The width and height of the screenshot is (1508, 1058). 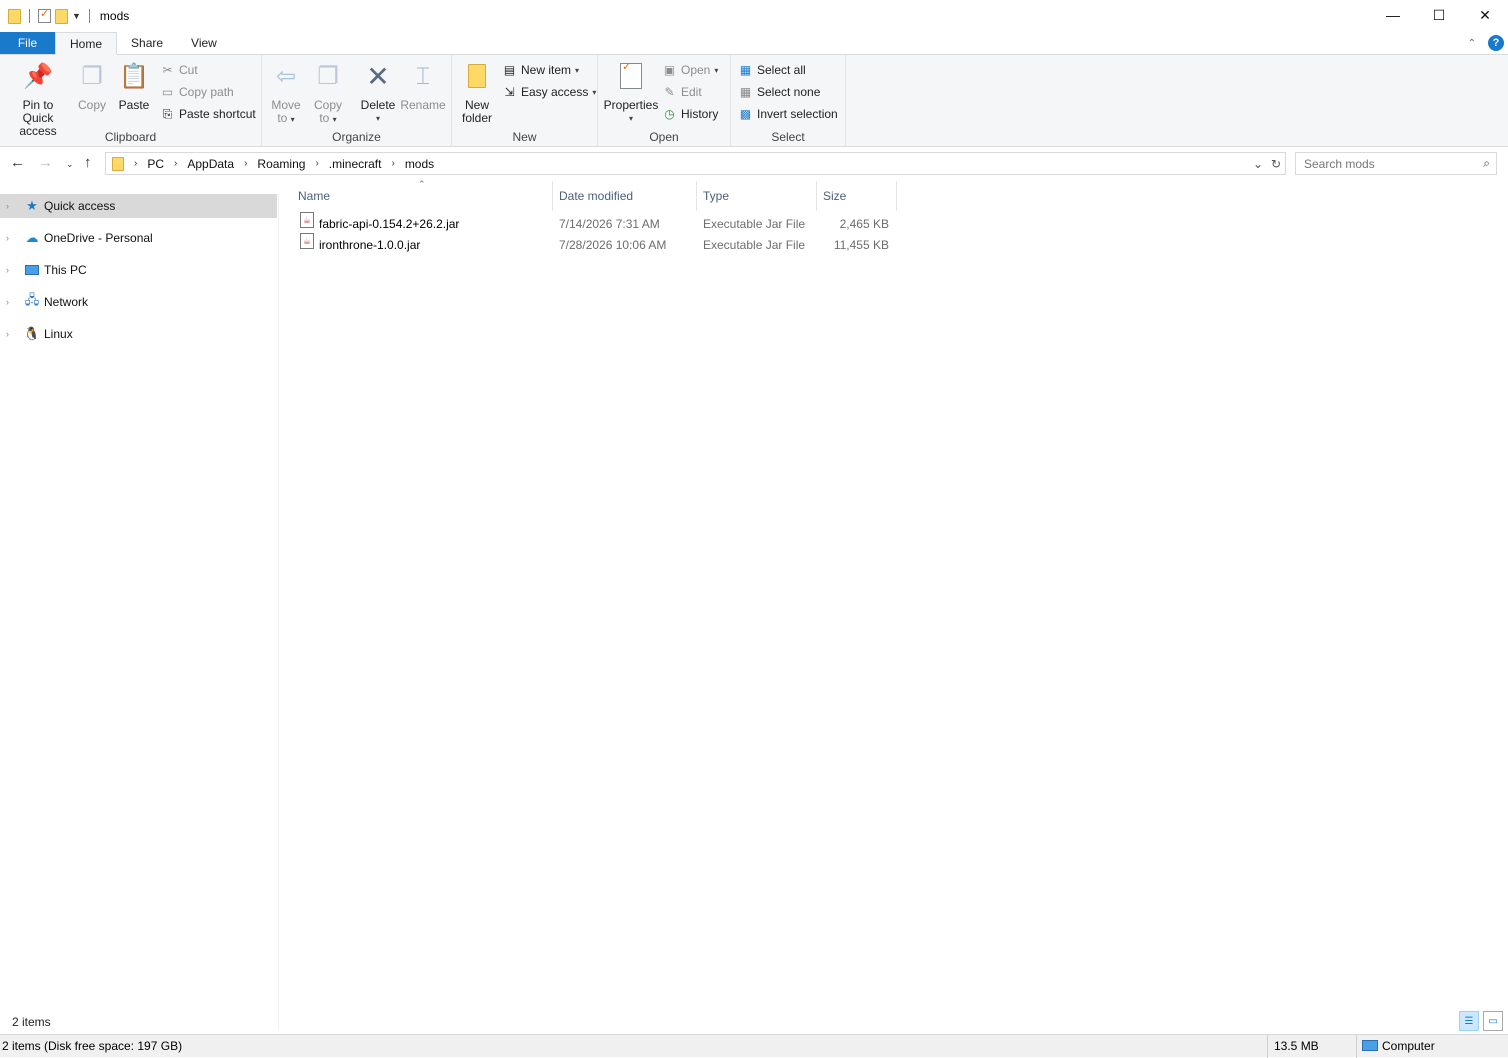 I want to click on copy-to-button: ❐ Copy to ▾, so click(x=328, y=92).